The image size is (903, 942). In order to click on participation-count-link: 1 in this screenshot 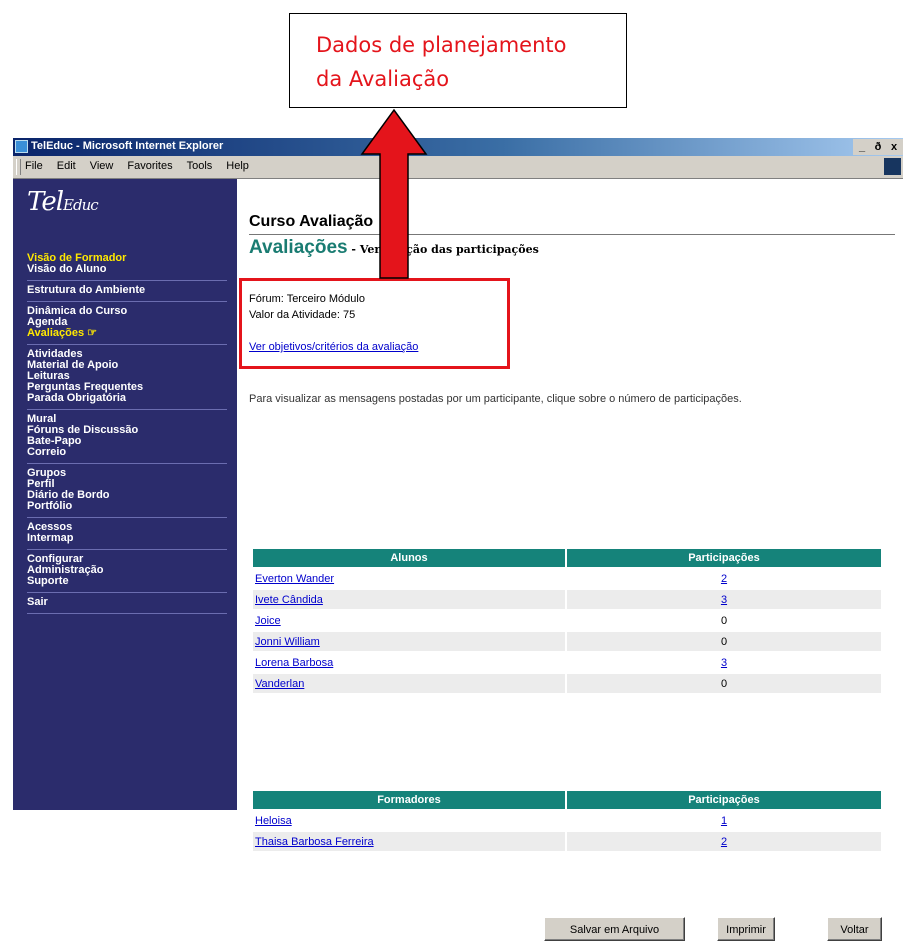, I will do `click(724, 821)`.